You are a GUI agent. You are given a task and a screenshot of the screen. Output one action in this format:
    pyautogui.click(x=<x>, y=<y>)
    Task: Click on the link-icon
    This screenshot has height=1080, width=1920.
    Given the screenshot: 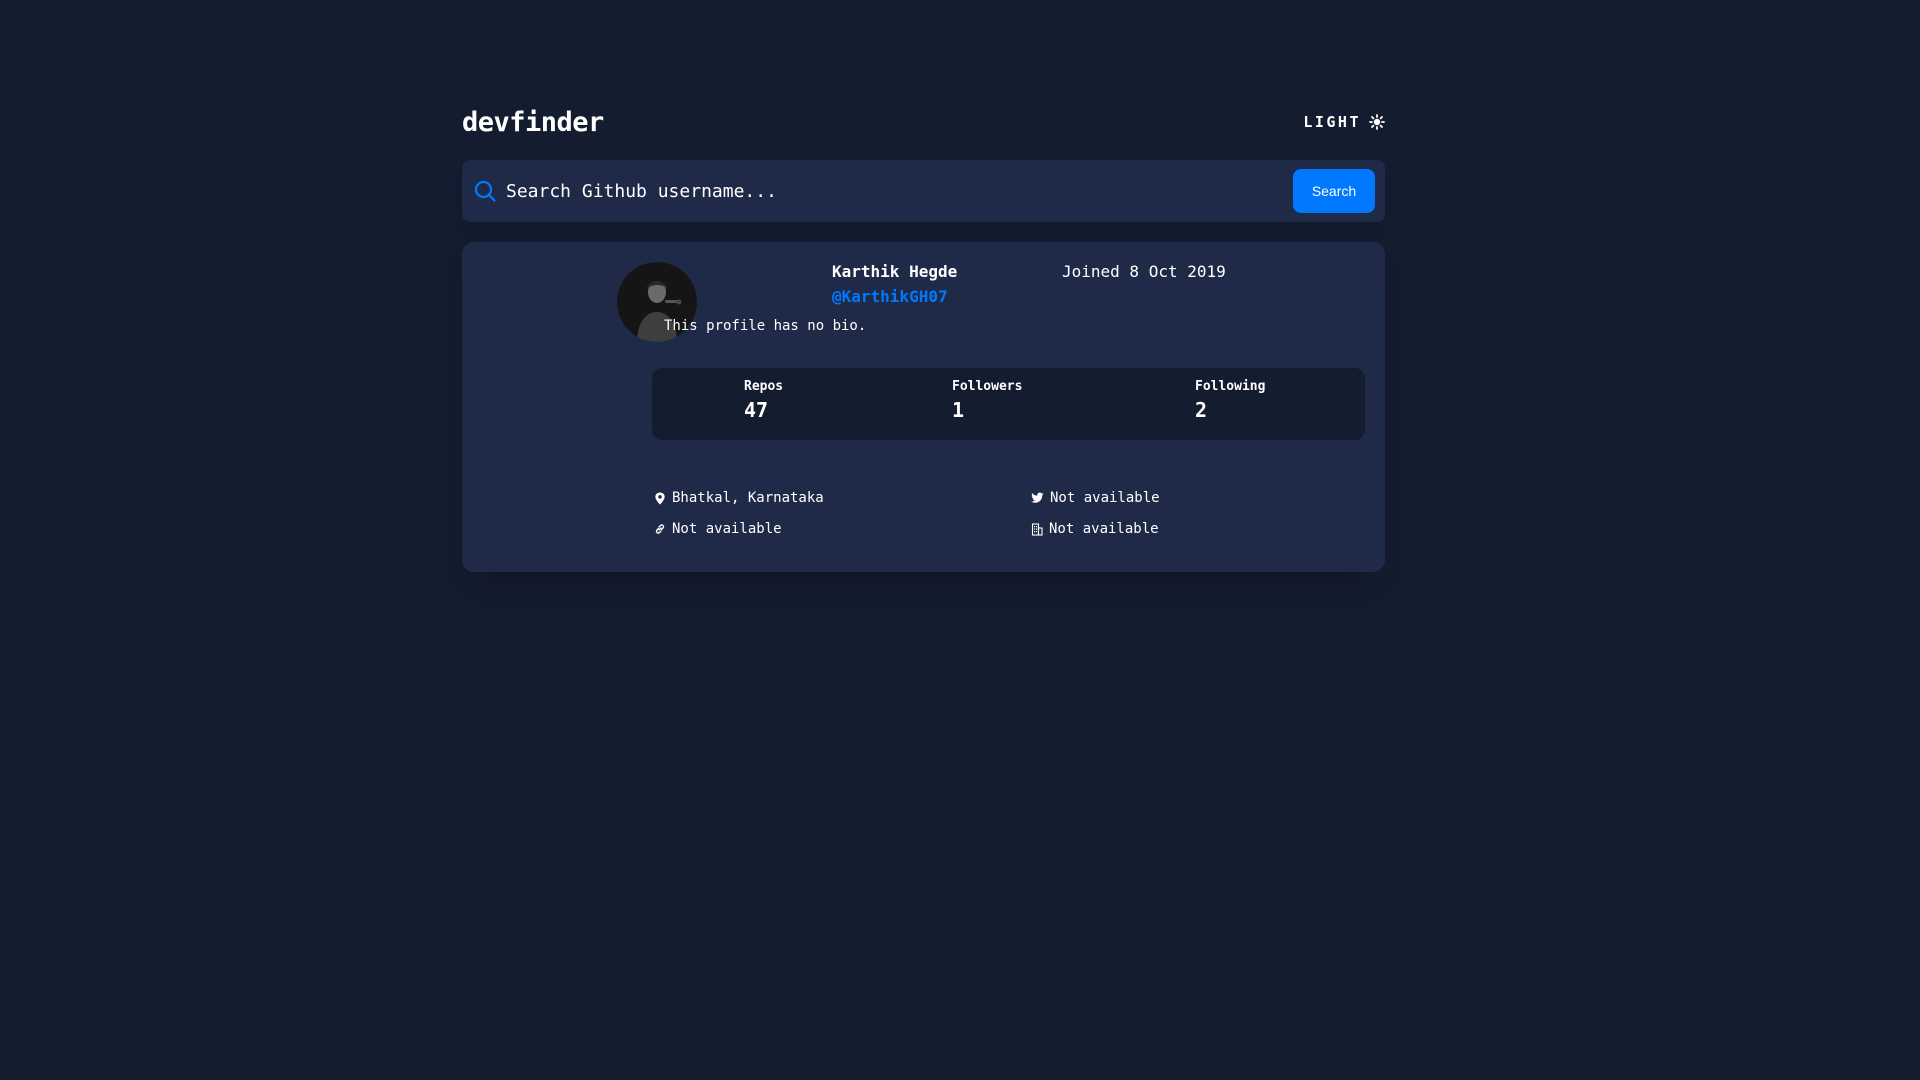 What is the action you would take?
    pyautogui.click(x=660, y=529)
    